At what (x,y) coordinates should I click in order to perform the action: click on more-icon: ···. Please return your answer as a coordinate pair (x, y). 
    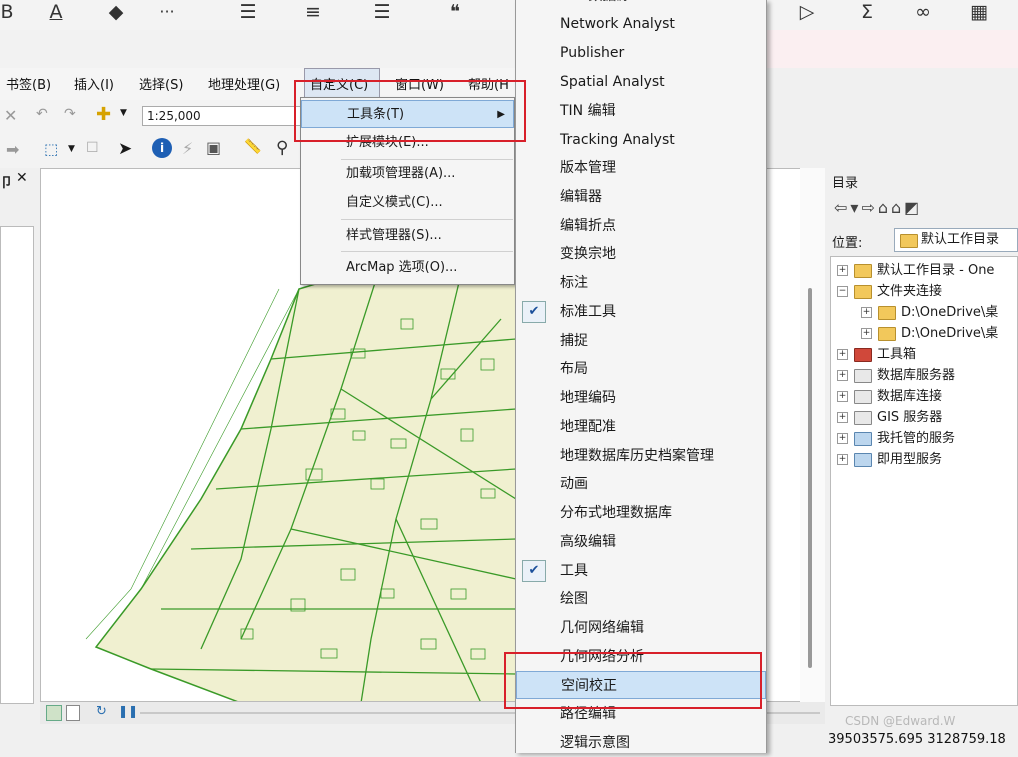
    Looking at the image, I should click on (167, 13).